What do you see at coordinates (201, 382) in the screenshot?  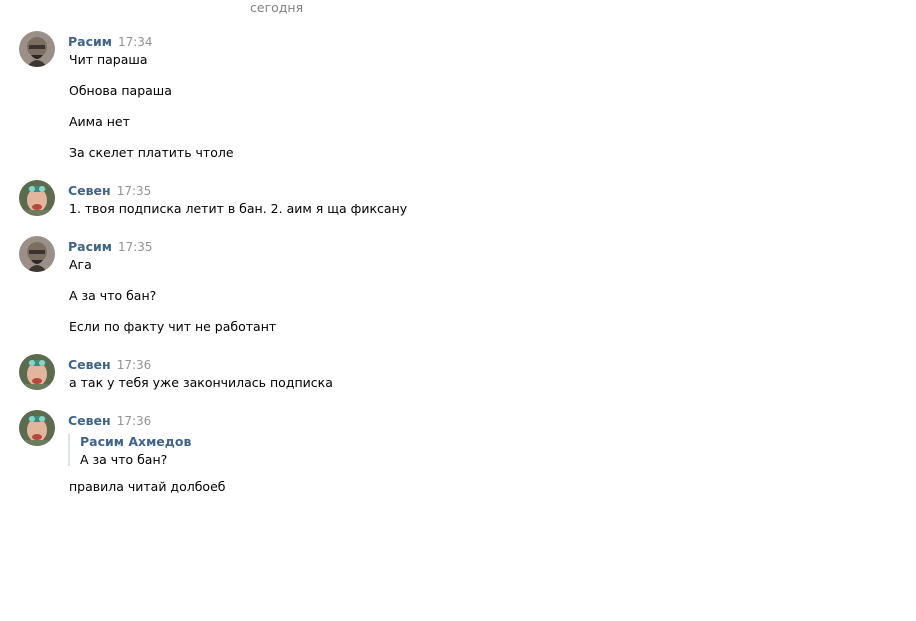 I see `message-text: а так у тебя уже закончилась подписка` at bounding box center [201, 382].